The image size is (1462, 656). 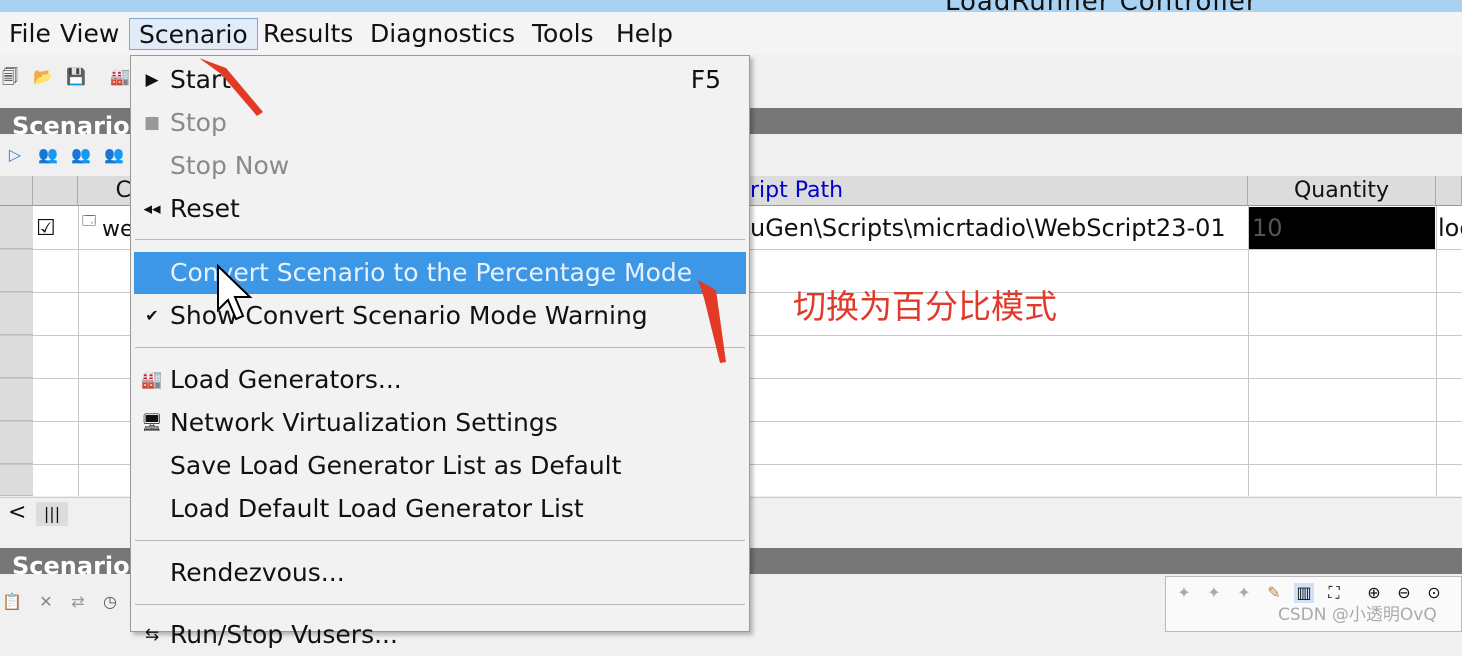 What do you see at coordinates (235, 292) in the screenshot?
I see `mouse-cursor-icon` at bounding box center [235, 292].